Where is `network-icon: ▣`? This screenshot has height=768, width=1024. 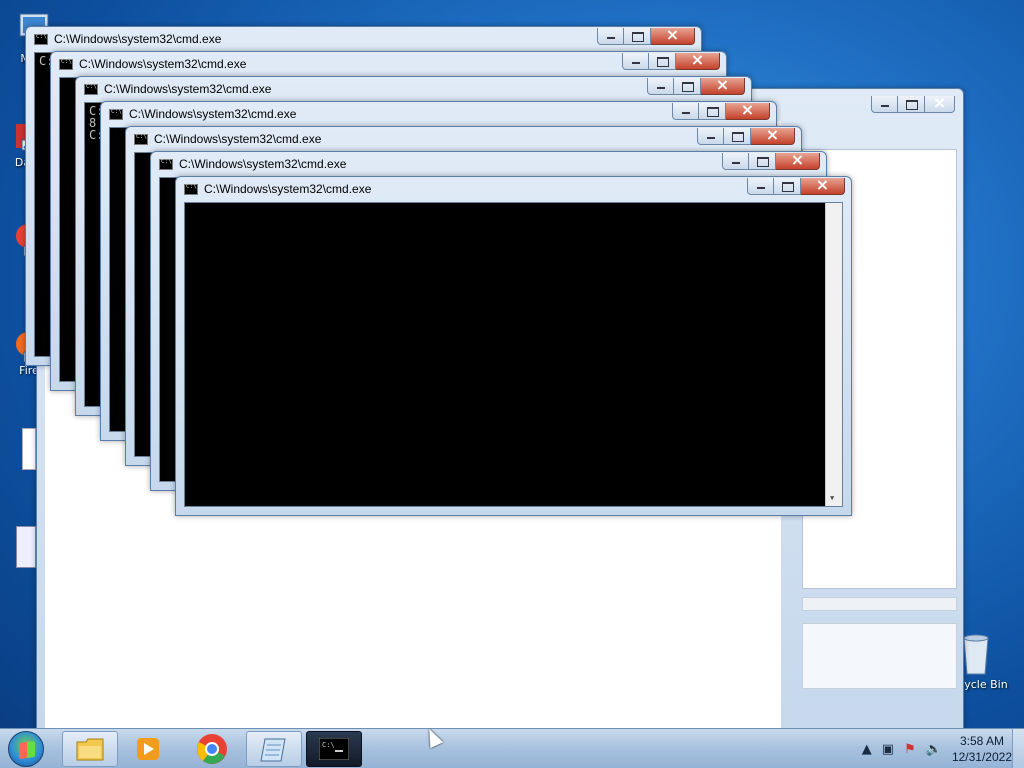
network-icon: ▣ is located at coordinates (888, 749).